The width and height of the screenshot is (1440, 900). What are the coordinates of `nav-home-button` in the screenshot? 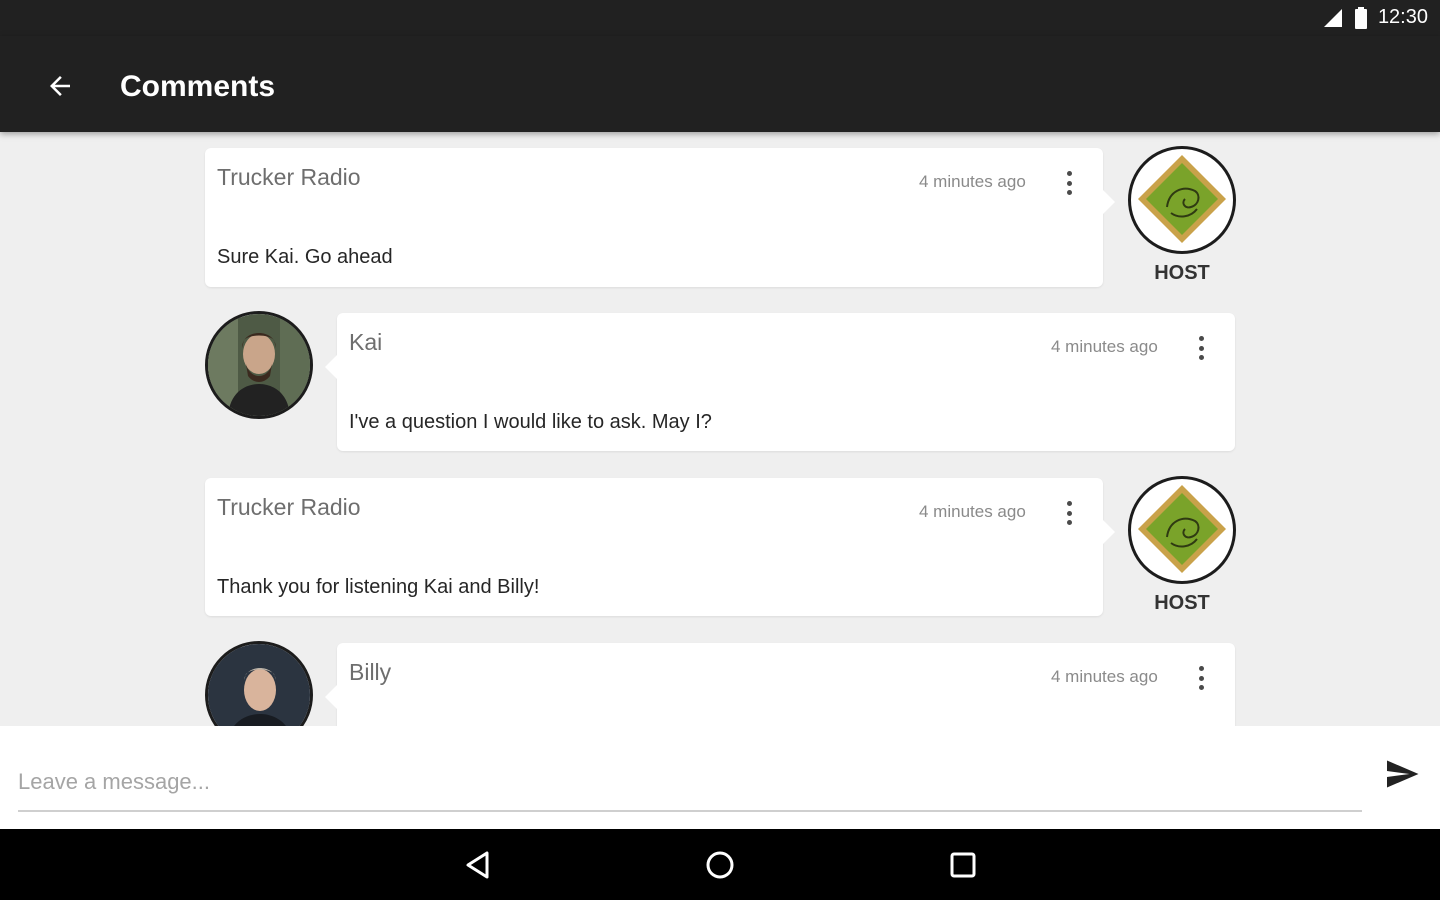 It's located at (720, 865).